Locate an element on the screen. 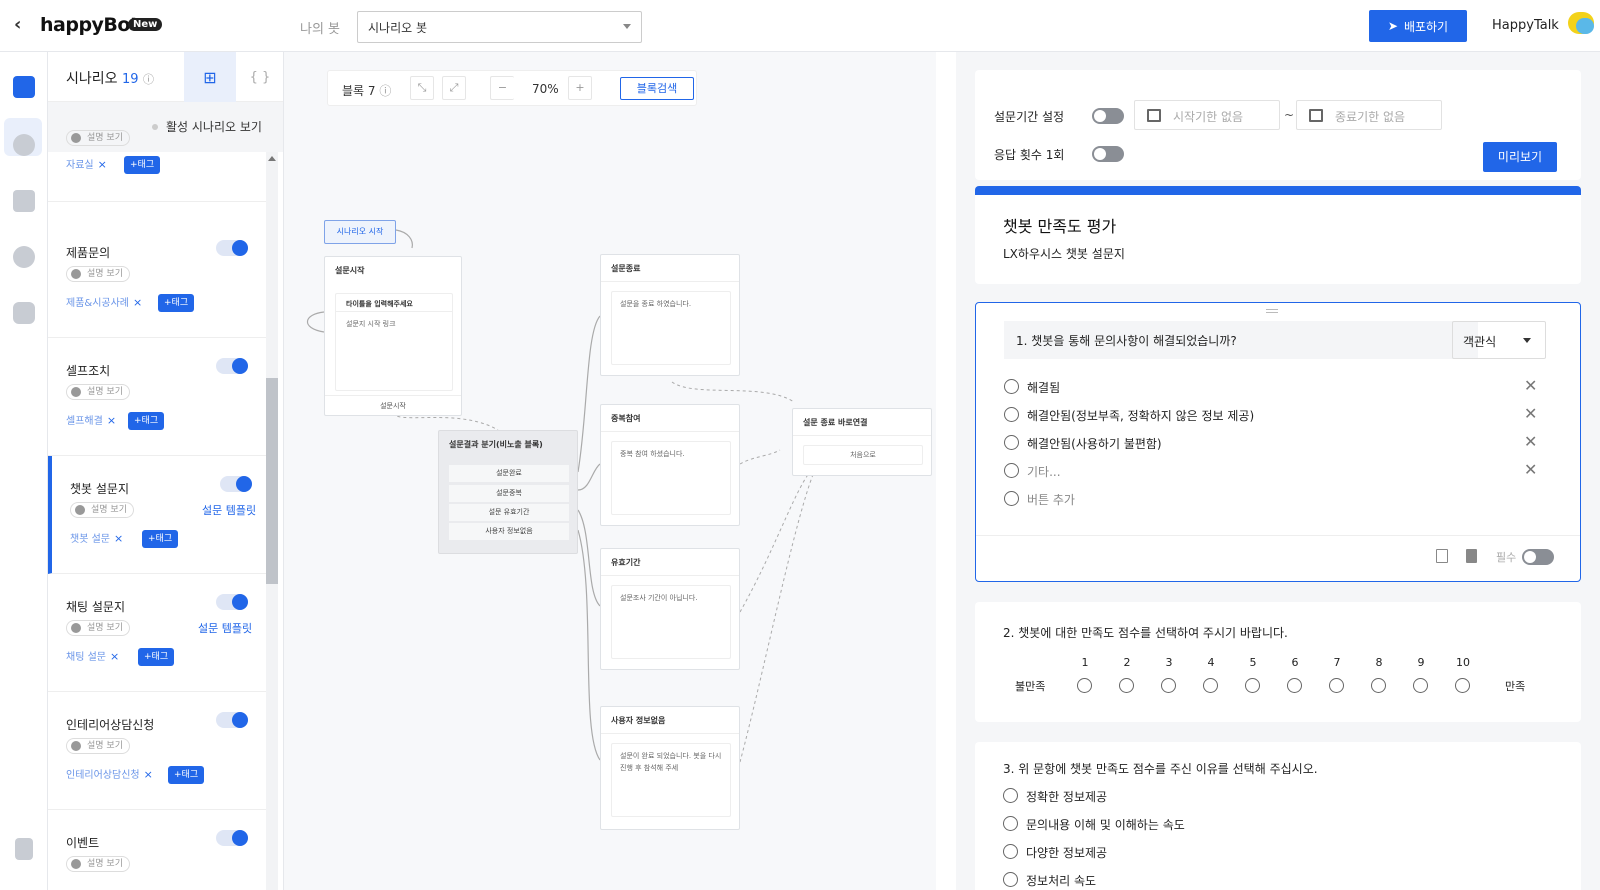  help-icon is located at coordinates (24, 849).